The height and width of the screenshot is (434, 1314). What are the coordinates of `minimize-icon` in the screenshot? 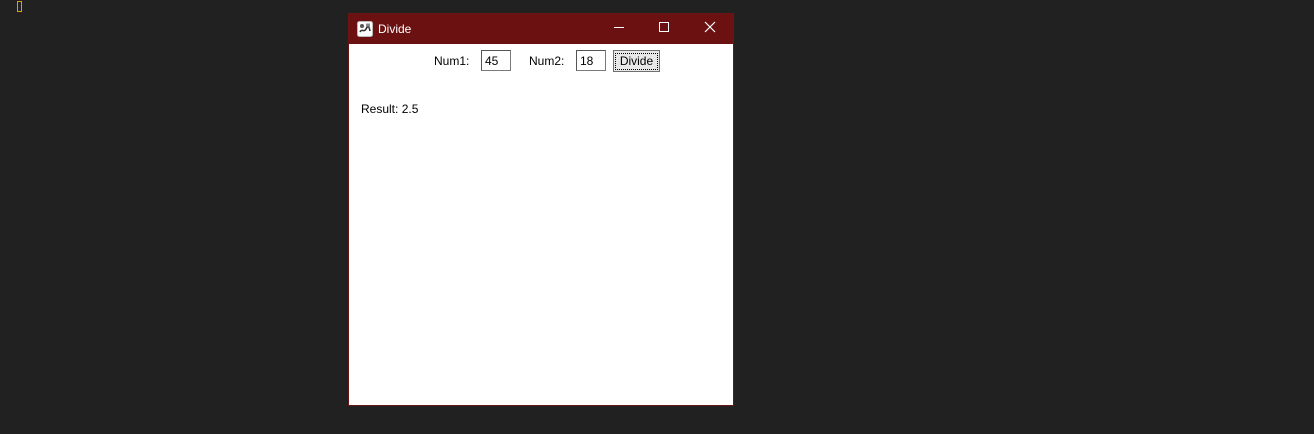 It's located at (619, 29).